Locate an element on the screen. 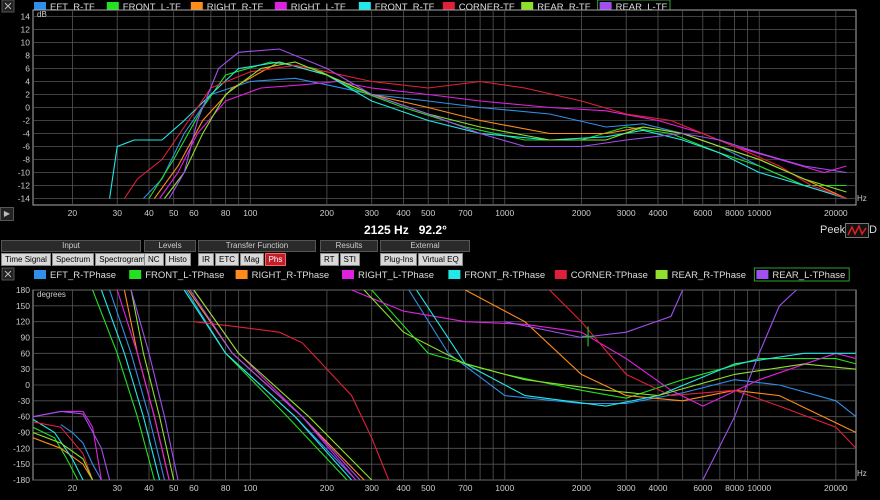 The image size is (880, 500). mag-y-tick-label: 10 is located at coordinates (26, 43).